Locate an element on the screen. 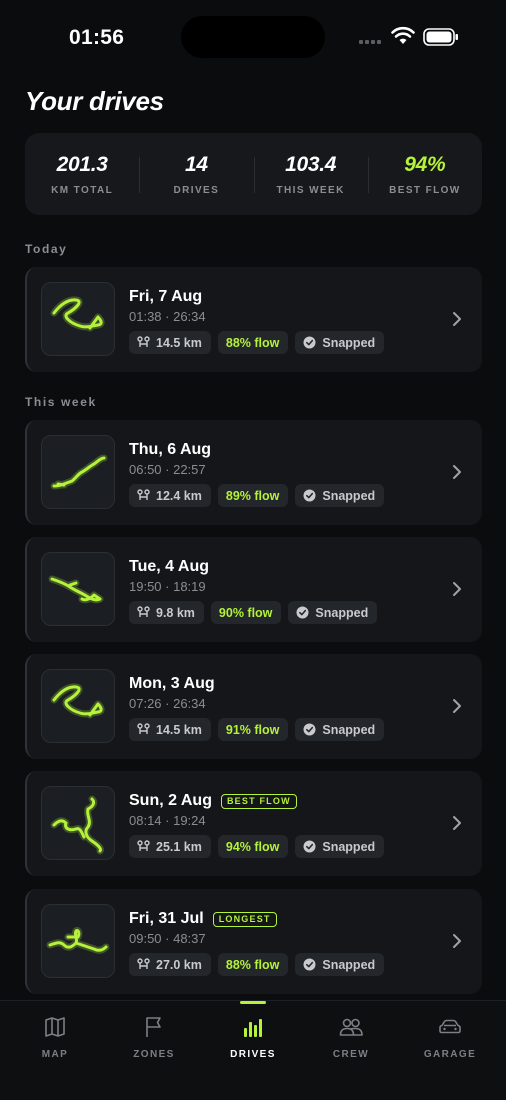  tab-crew: CREW is located at coordinates (351, 1037).